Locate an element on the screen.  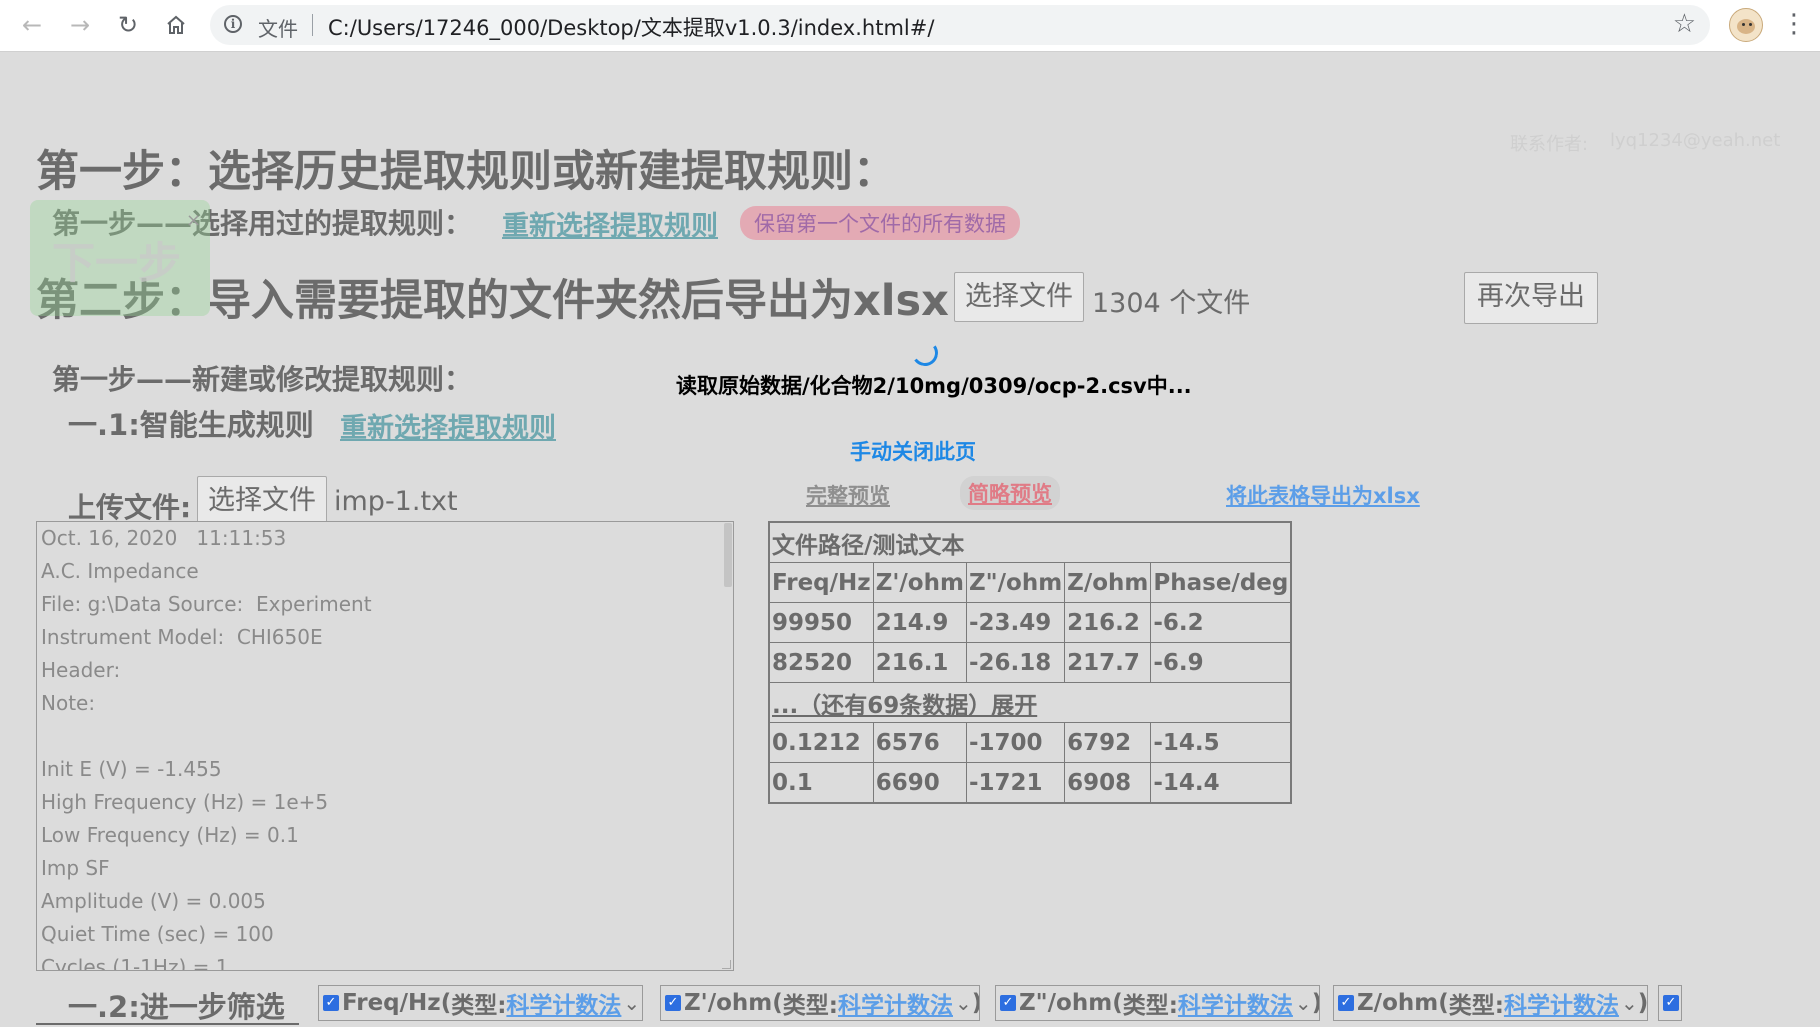
avatar-face is located at coordinates (1746, 26).